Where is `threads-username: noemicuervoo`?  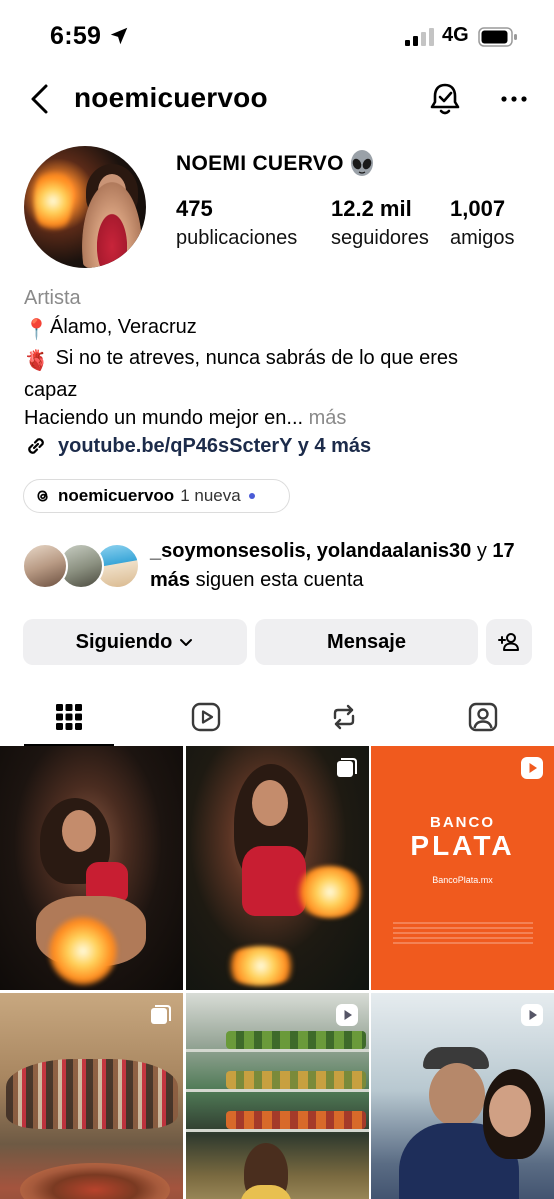 threads-username: noemicuervoo is located at coordinates (116, 495).